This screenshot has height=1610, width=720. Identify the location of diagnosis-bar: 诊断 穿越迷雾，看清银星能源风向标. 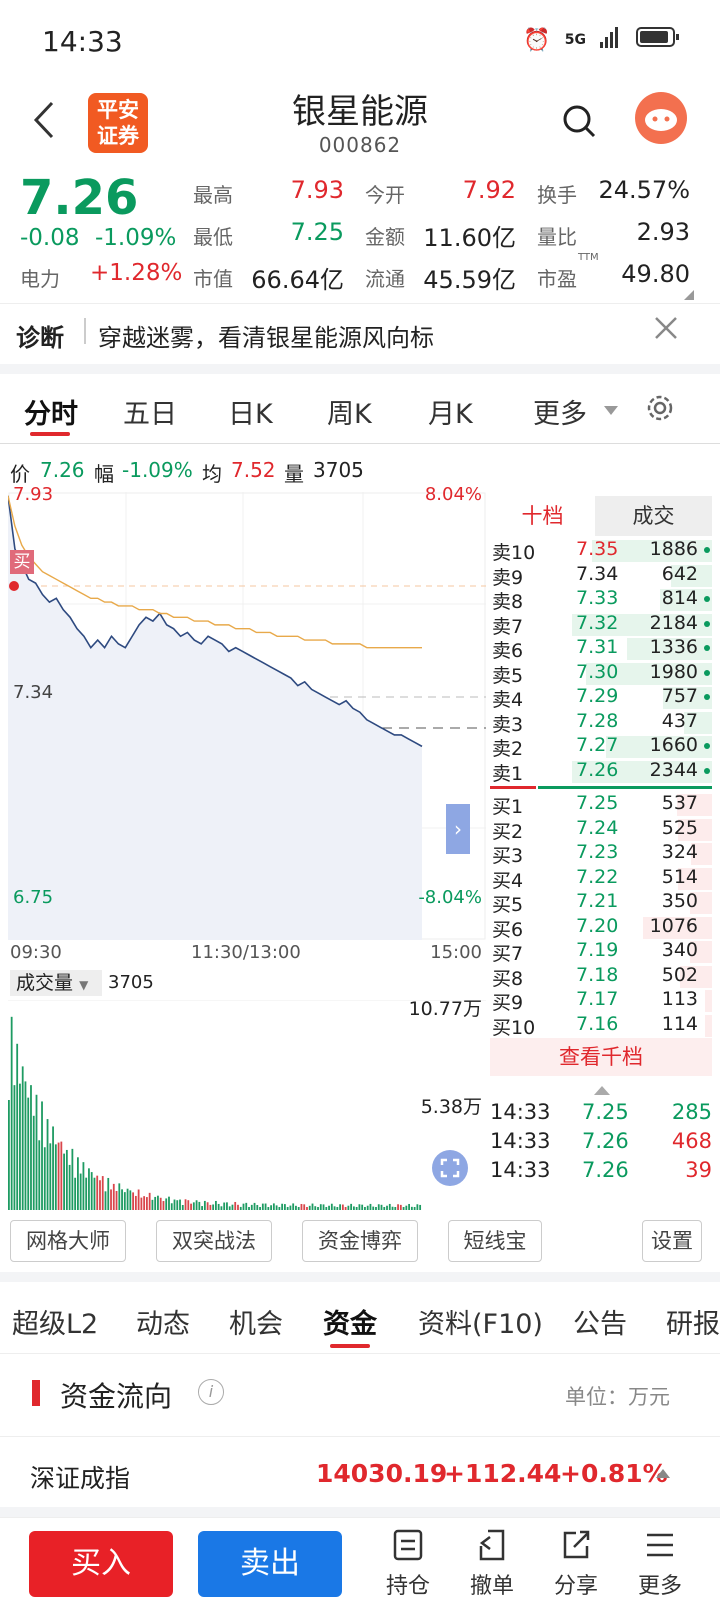
(360, 339).